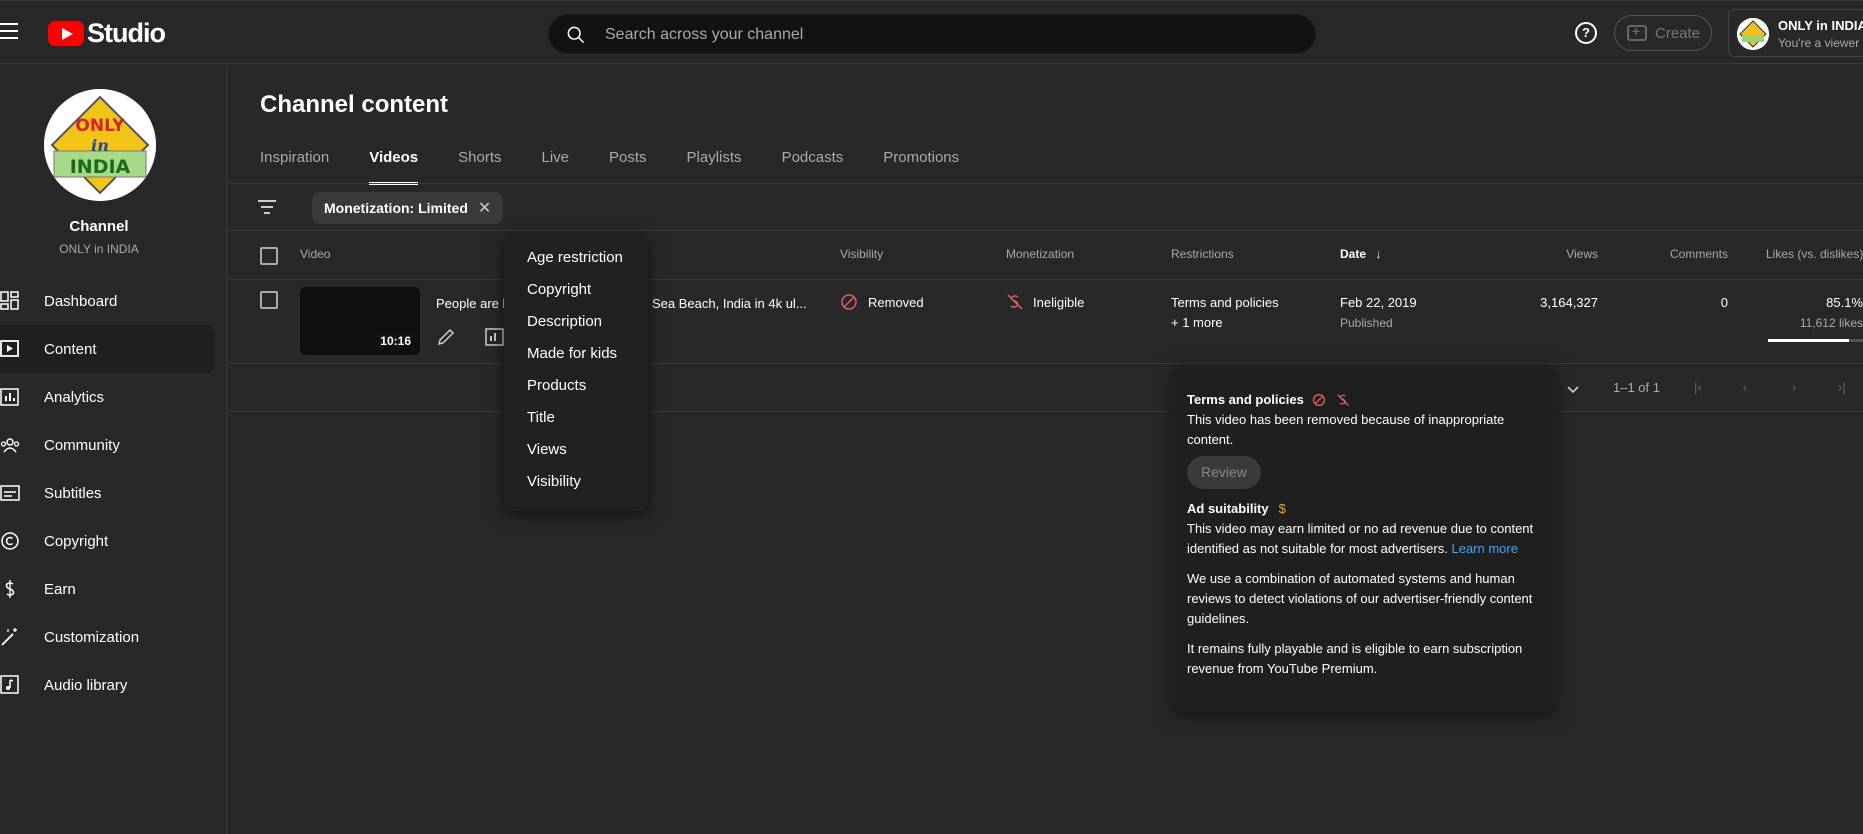 Image resolution: width=1863 pixels, height=834 pixels. Describe the element at coordinates (70, 349) in the screenshot. I see `sidebar-item-label: Content` at that location.